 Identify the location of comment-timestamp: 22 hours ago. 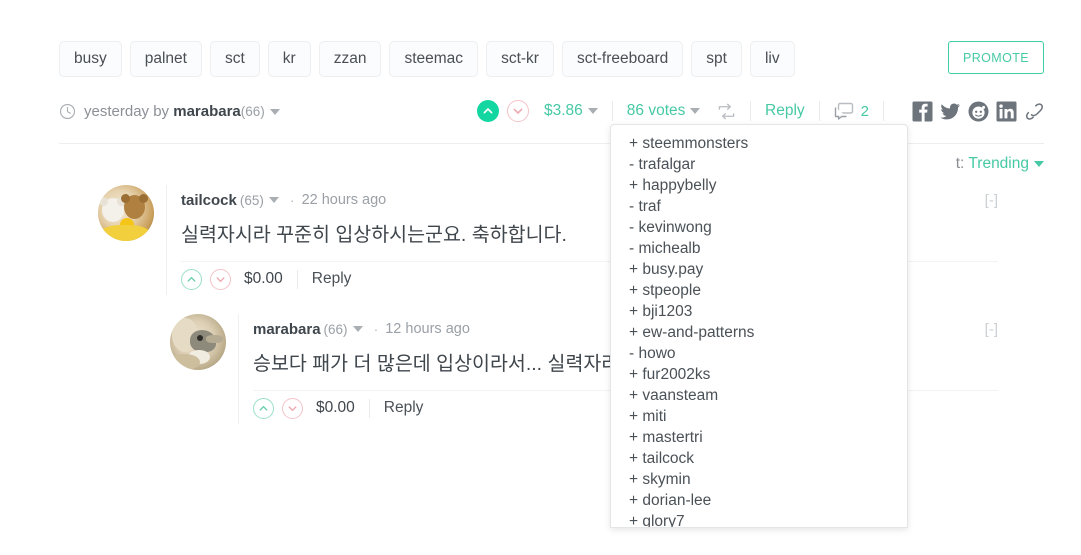
(344, 200).